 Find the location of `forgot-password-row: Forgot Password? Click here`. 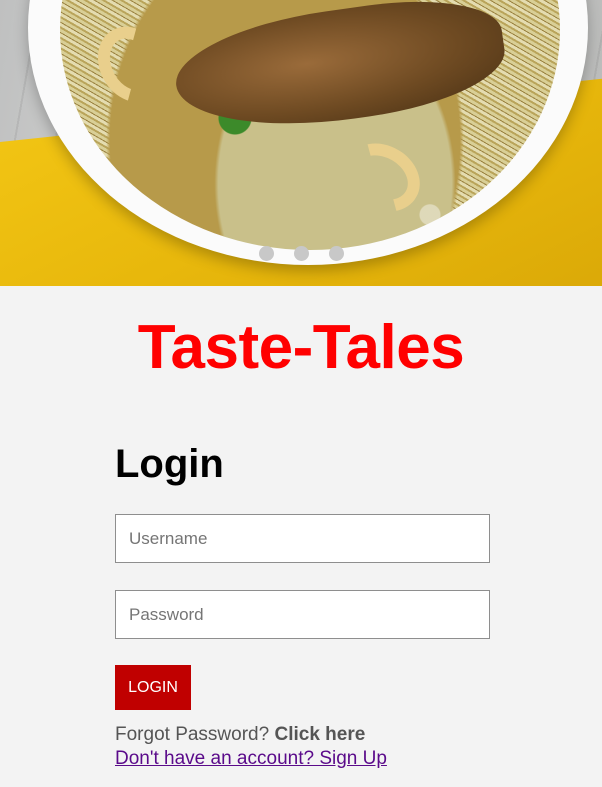

forgot-password-row: Forgot Password? Click here is located at coordinates (315, 735).